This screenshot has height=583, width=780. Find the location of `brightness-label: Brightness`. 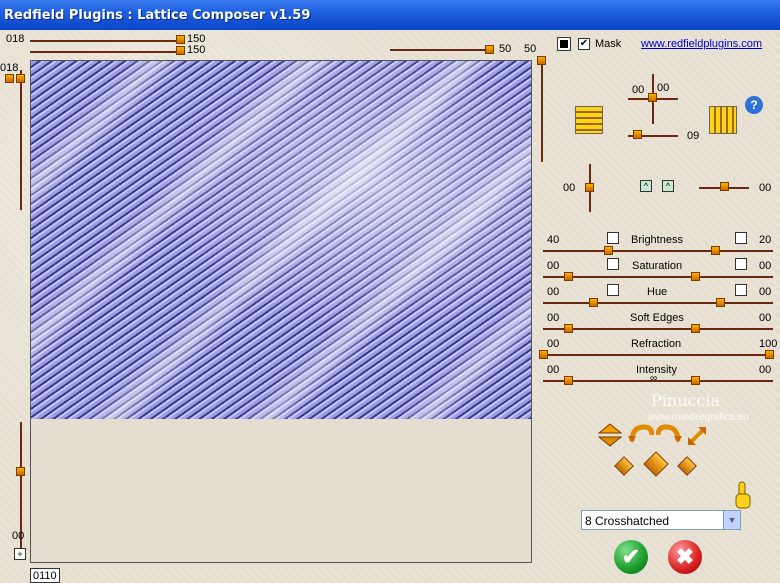

brightness-label: Brightness is located at coordinates (657, 240).